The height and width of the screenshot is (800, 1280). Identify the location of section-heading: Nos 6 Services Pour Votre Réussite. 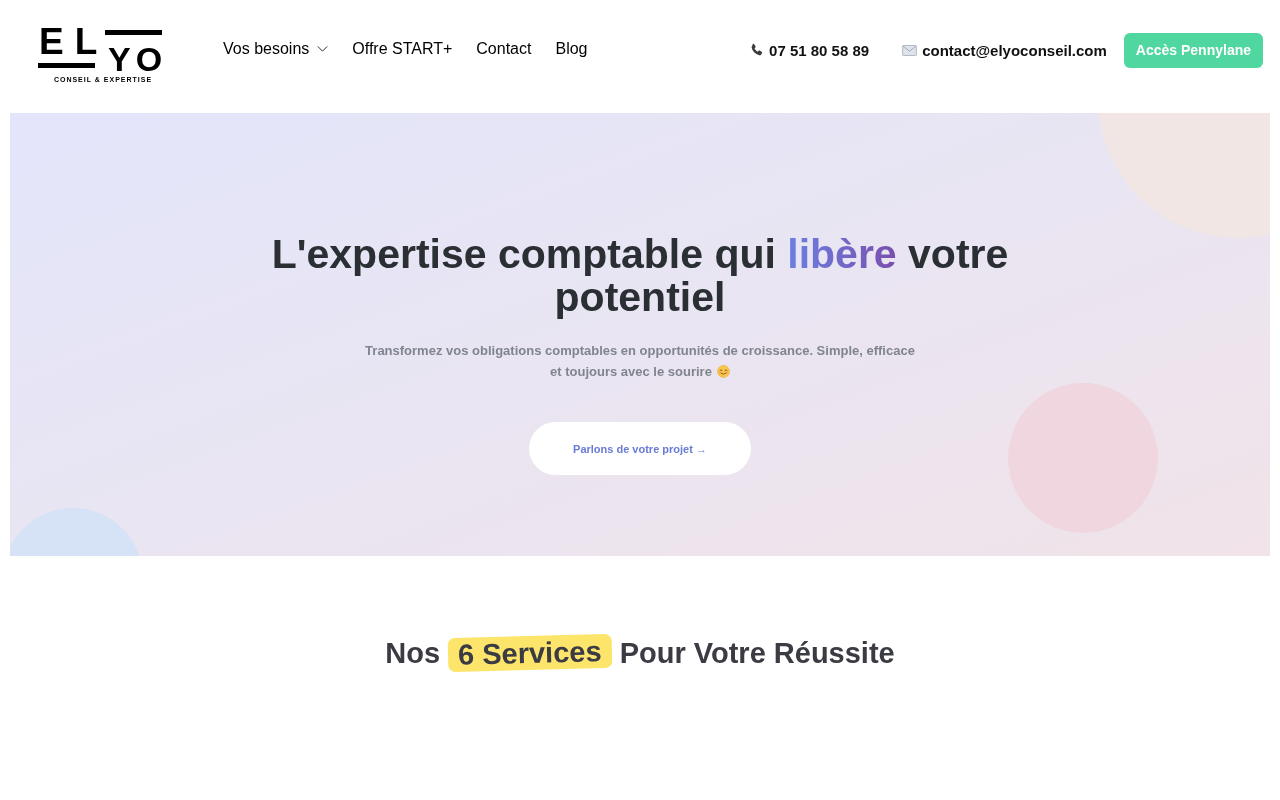
(640, 653).